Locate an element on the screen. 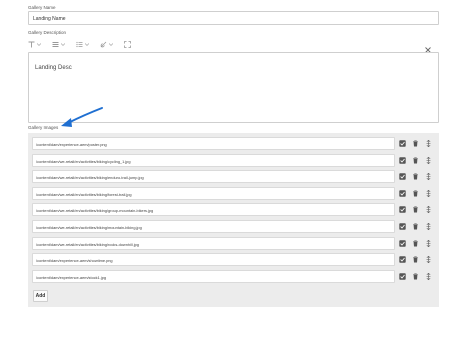 This screenshot has height=337, width=474. list-icon is located at coordinates (79, 44).